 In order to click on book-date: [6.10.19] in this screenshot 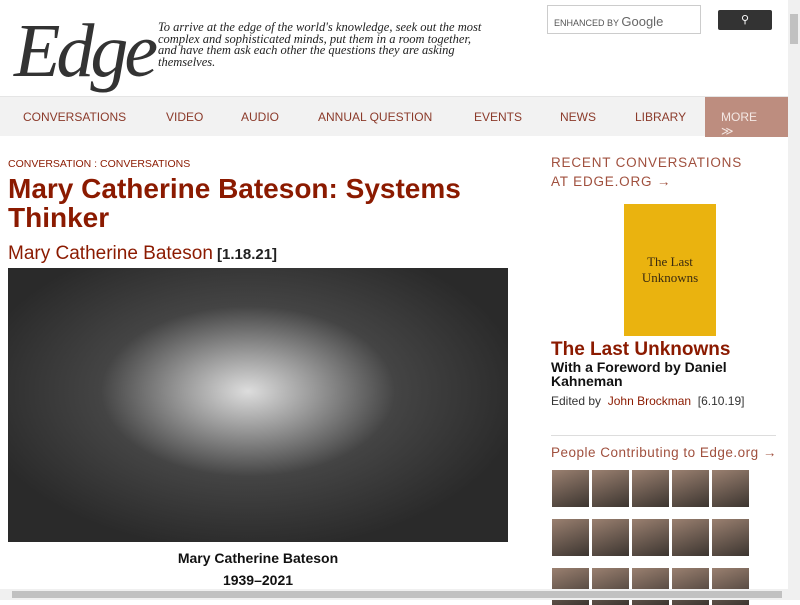, I will do `click(721, 401)`.